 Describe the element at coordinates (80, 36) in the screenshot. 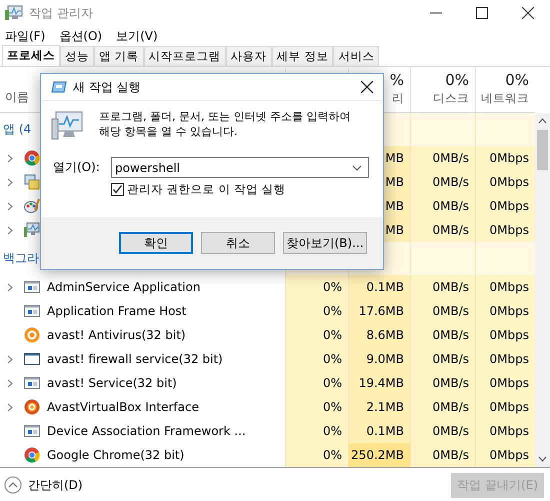

I see `menu-item: 옵션(O)` at that location.